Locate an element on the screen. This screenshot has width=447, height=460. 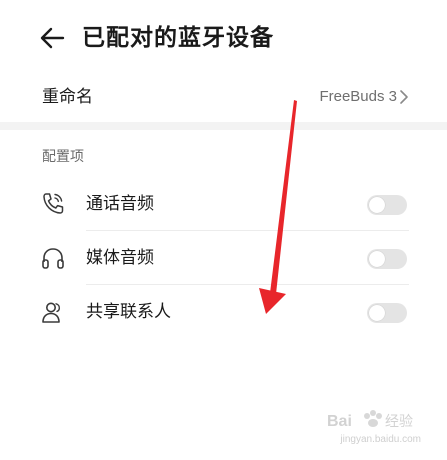
paw-icon: Bai 经验 is located at coordinates (370, 420).